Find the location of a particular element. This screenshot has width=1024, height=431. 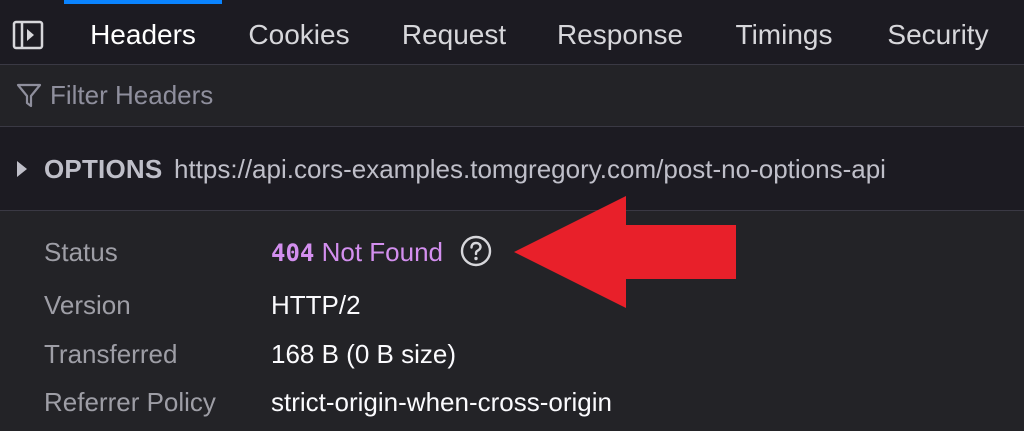

filter-bar is located at coordinates (512, 96).